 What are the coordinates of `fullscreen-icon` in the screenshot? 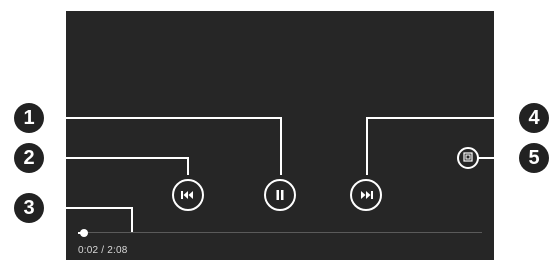 It's located at (468, 158).